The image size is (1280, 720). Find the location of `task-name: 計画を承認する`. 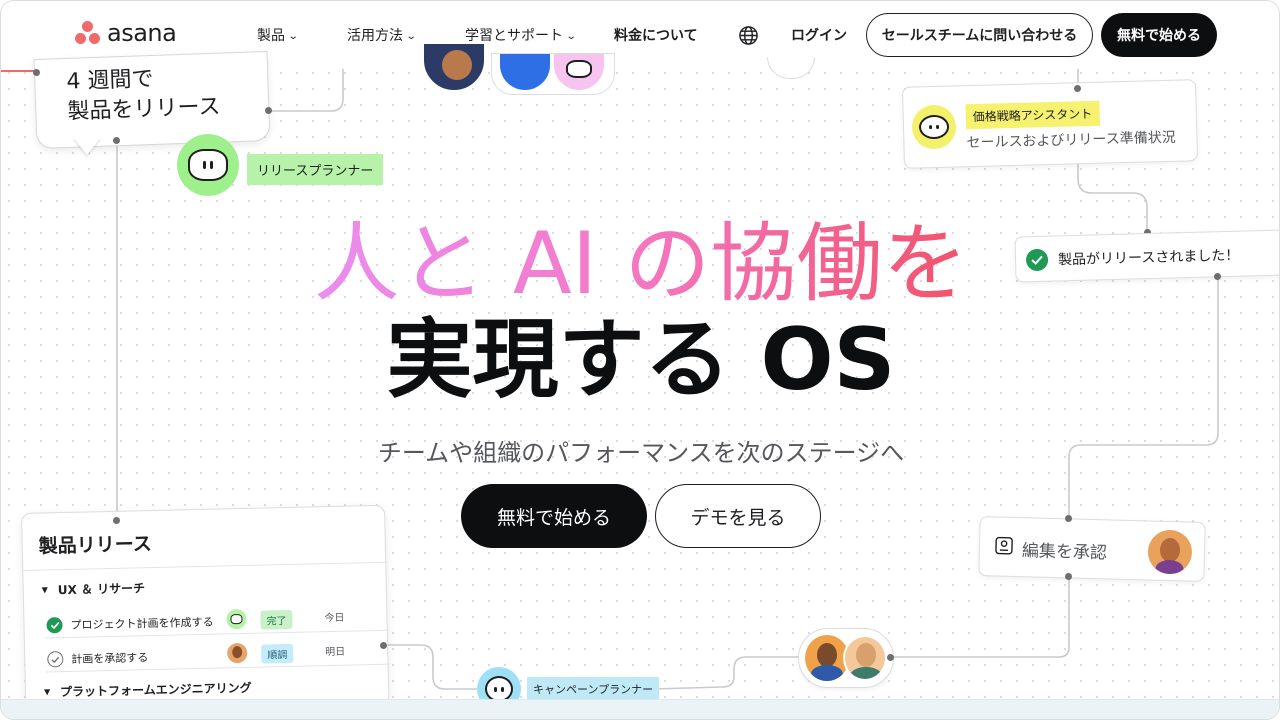

task-name: 計画を承認する is located at coordinates (109, 658).